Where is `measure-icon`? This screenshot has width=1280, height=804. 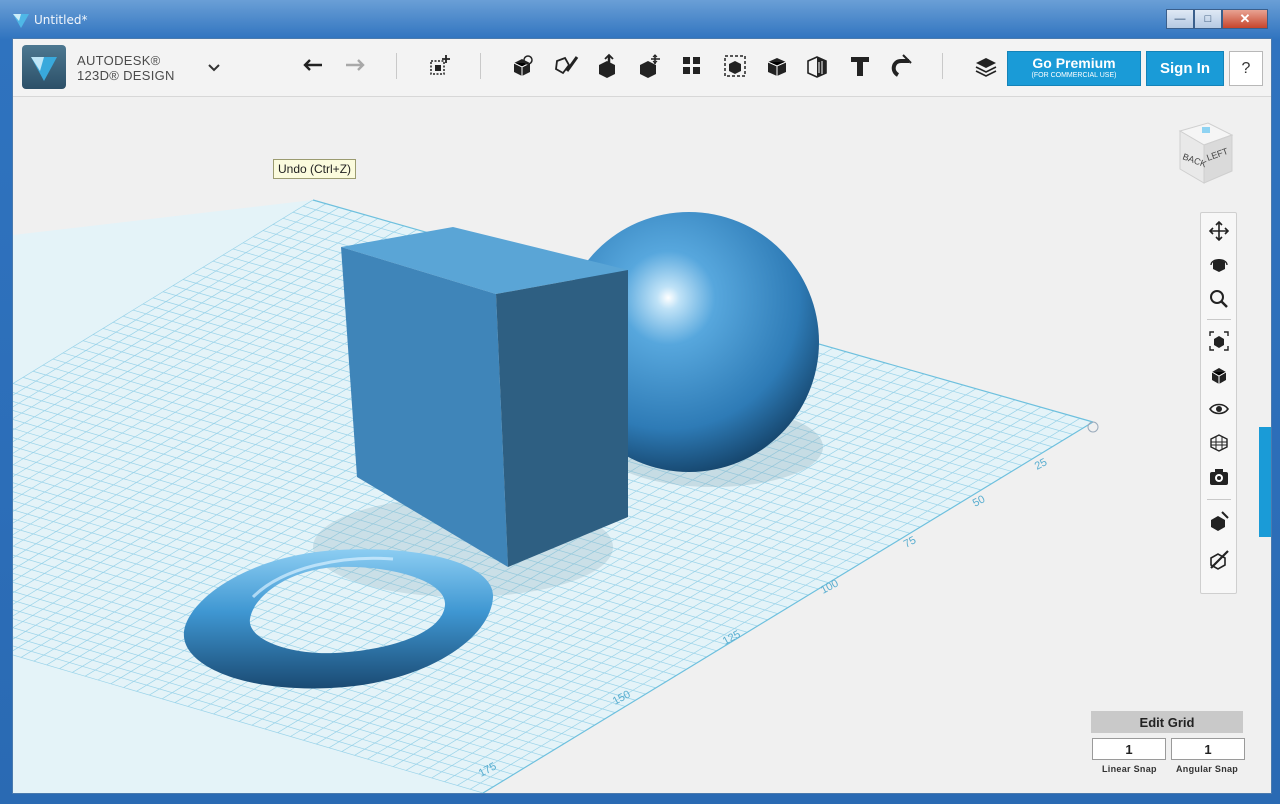
measure-icon is located at coordinates (817, 67).